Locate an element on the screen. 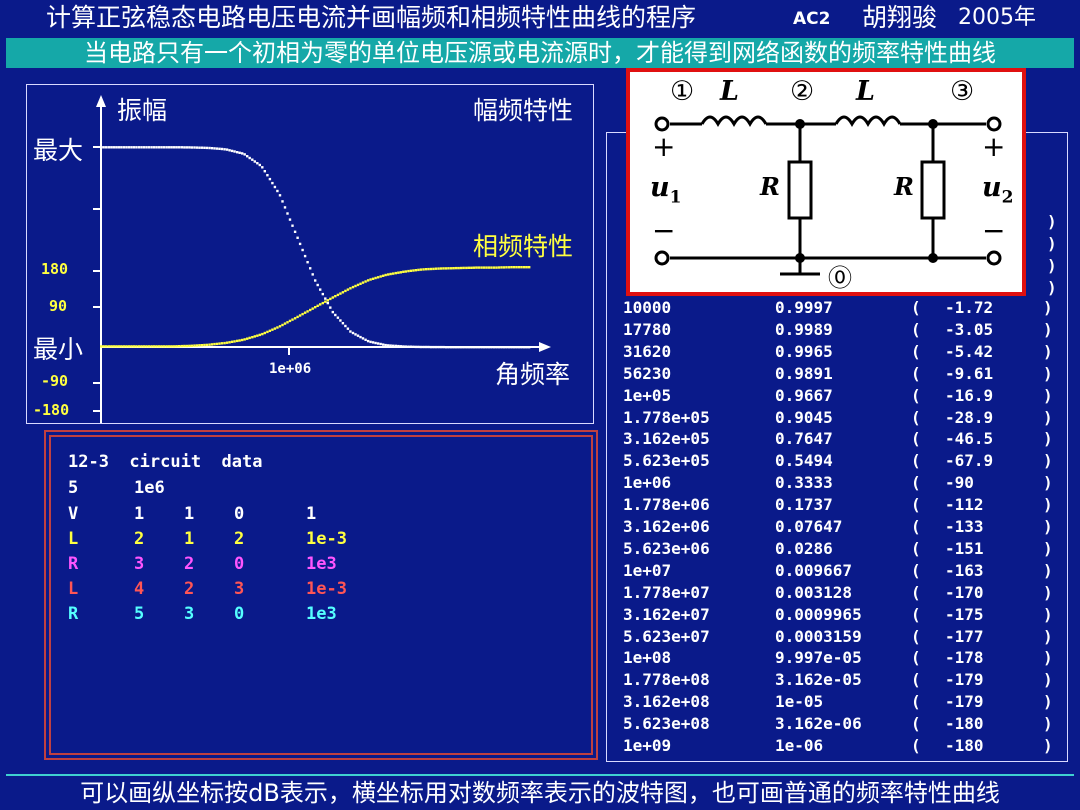 Image resolution: width=1080 pixels, height=810 pixels. table-row: 1e+09 1e-06 (-180) is located at coordinates (837, 746).